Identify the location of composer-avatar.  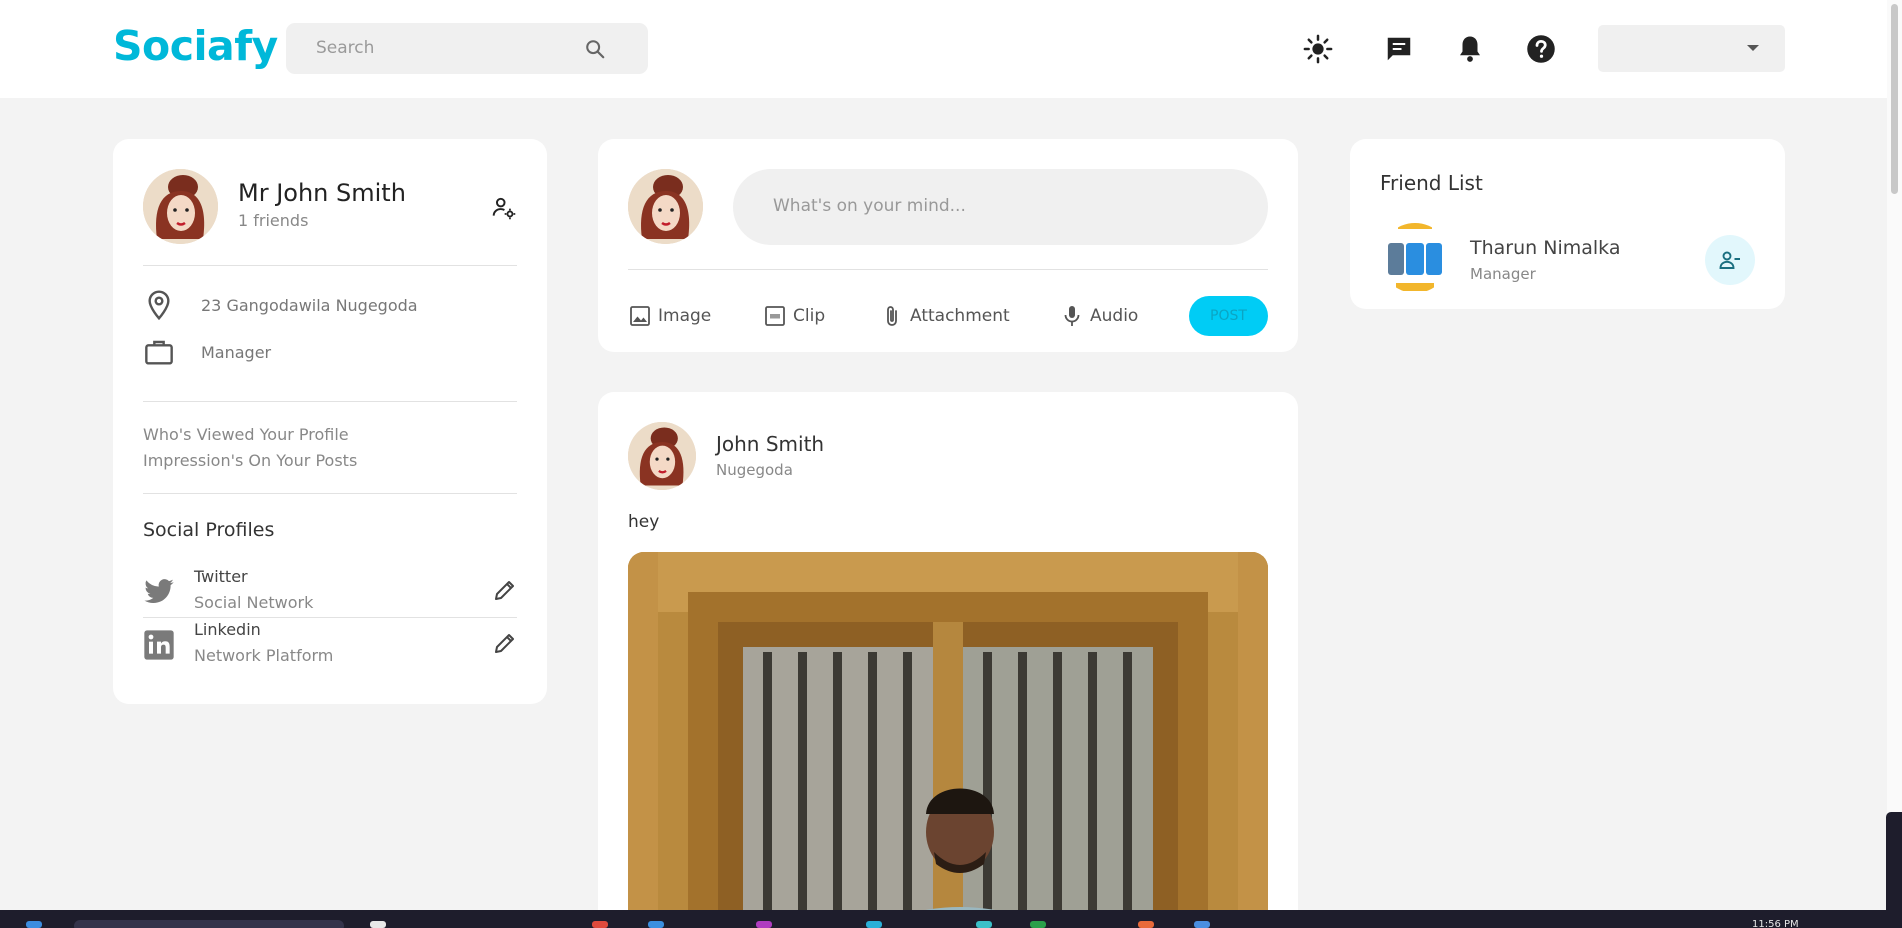
(665, 206).